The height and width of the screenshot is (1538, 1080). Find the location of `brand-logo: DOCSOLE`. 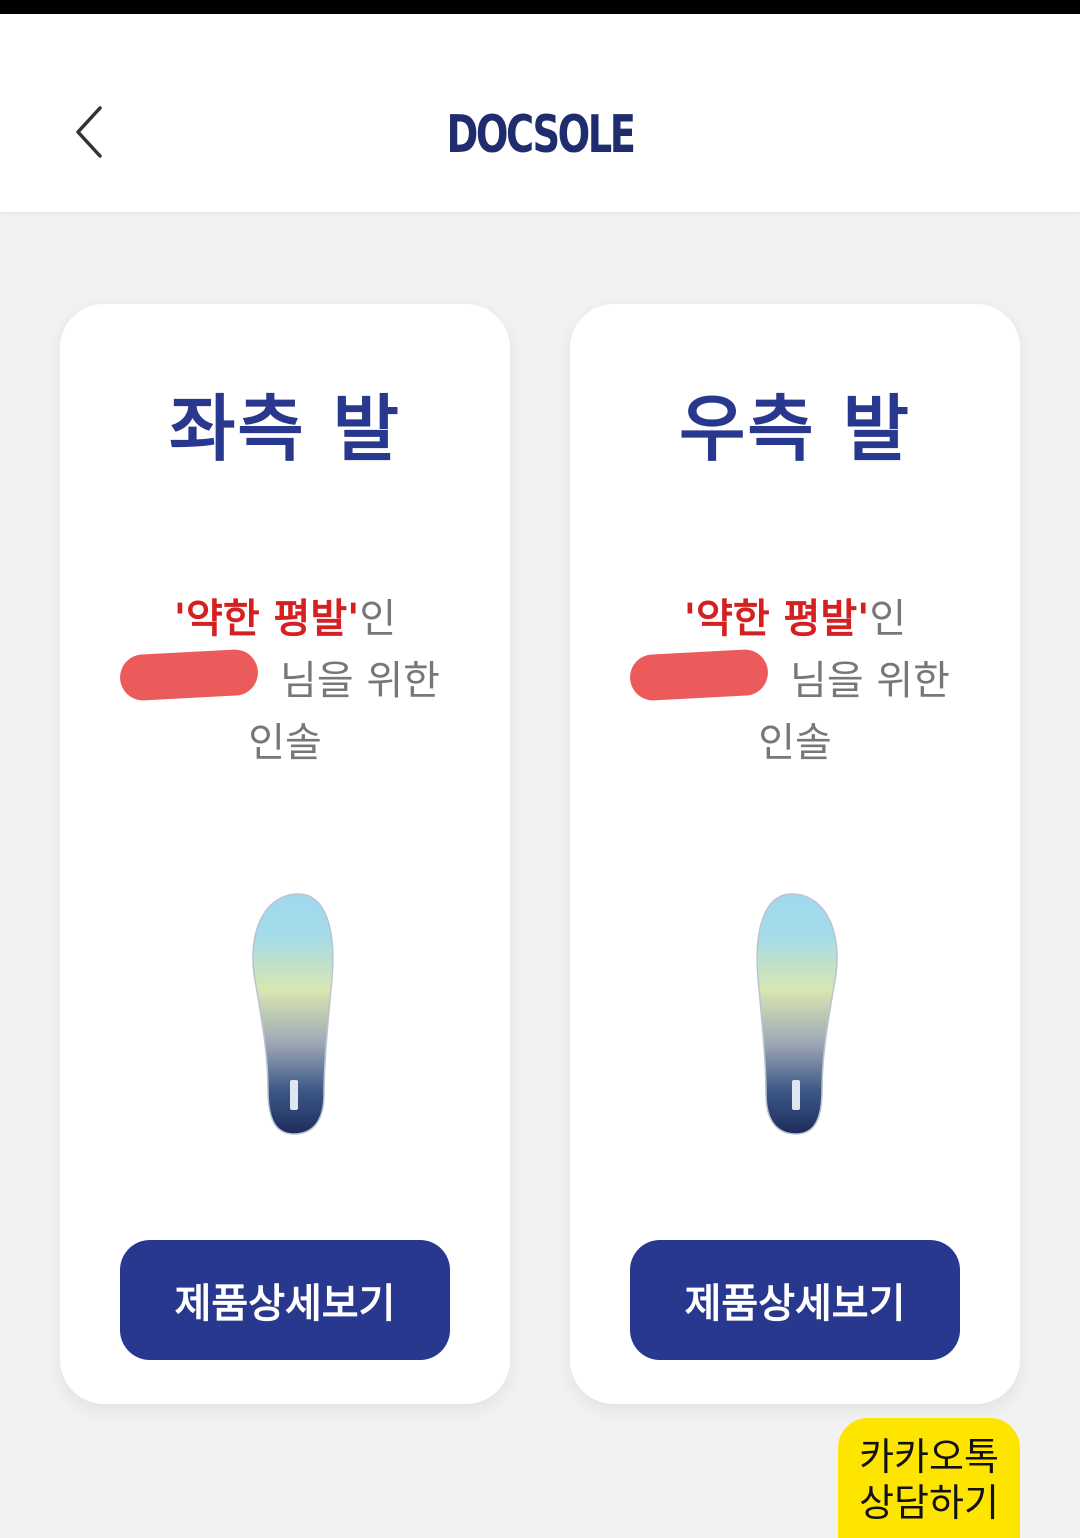

brand-logo: DOCSOLE is located at coordinates (541, 135).